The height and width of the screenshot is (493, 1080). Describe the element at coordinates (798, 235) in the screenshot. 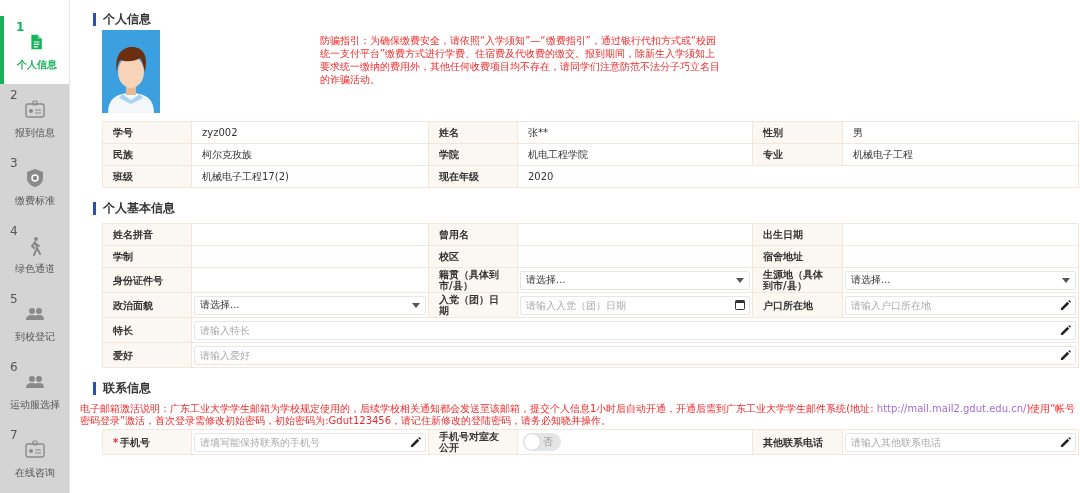

I see `field-label: 出生日期` at that location.